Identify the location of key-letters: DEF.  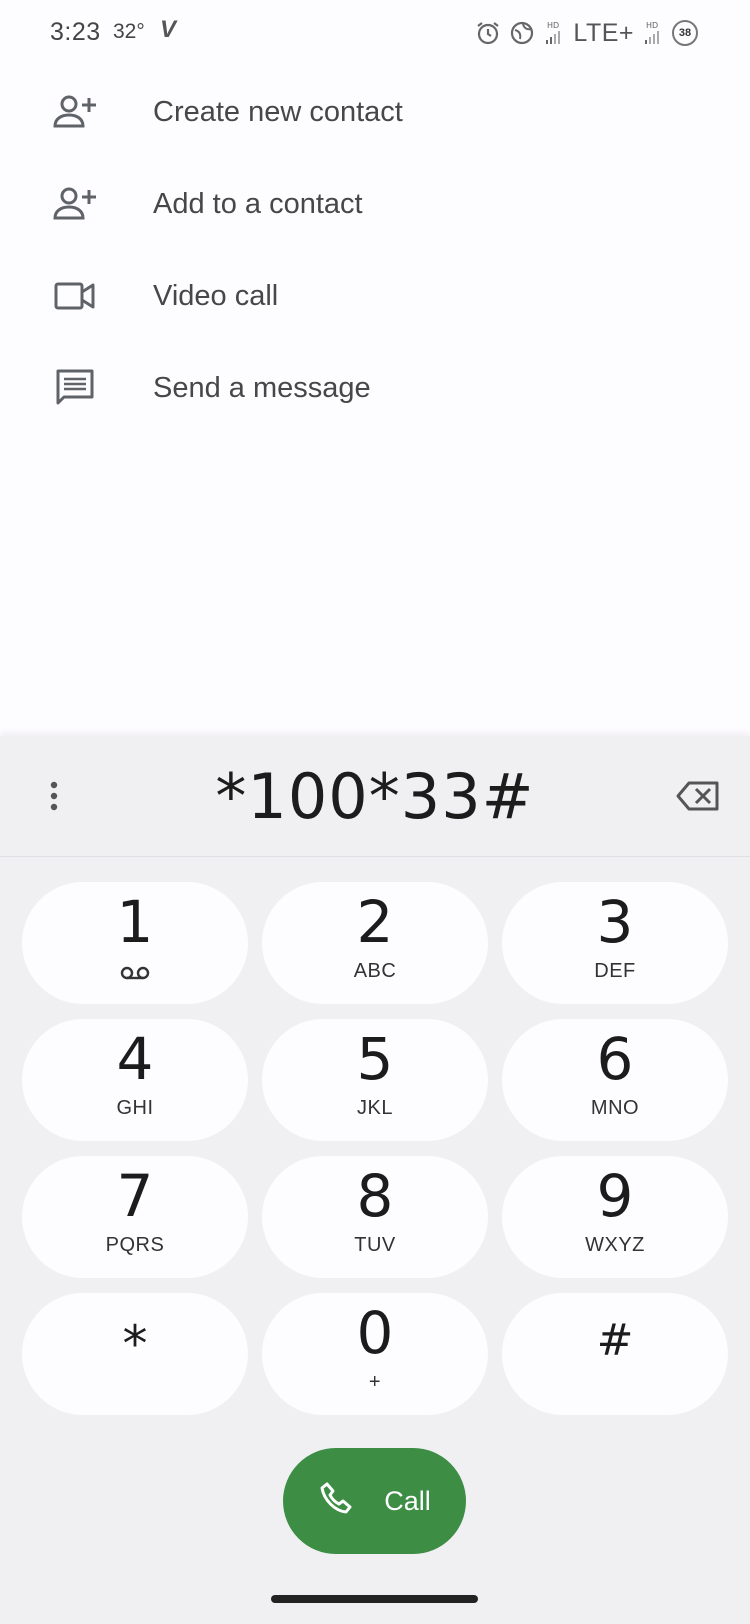
(615, 971).